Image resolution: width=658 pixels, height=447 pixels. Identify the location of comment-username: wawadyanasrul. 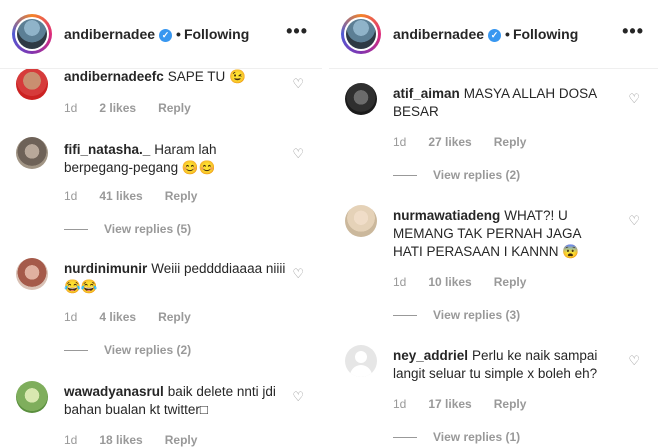
(114, 391).